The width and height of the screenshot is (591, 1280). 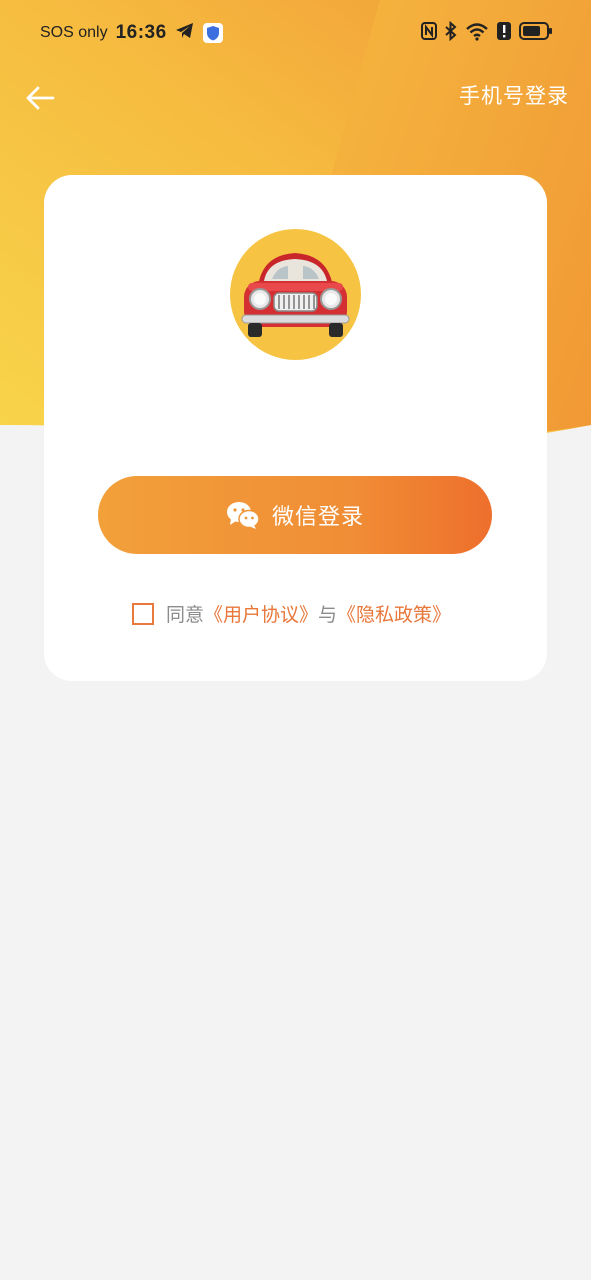 I want to click on status-left: SOS only 16:36, so click(x=131, y=33).